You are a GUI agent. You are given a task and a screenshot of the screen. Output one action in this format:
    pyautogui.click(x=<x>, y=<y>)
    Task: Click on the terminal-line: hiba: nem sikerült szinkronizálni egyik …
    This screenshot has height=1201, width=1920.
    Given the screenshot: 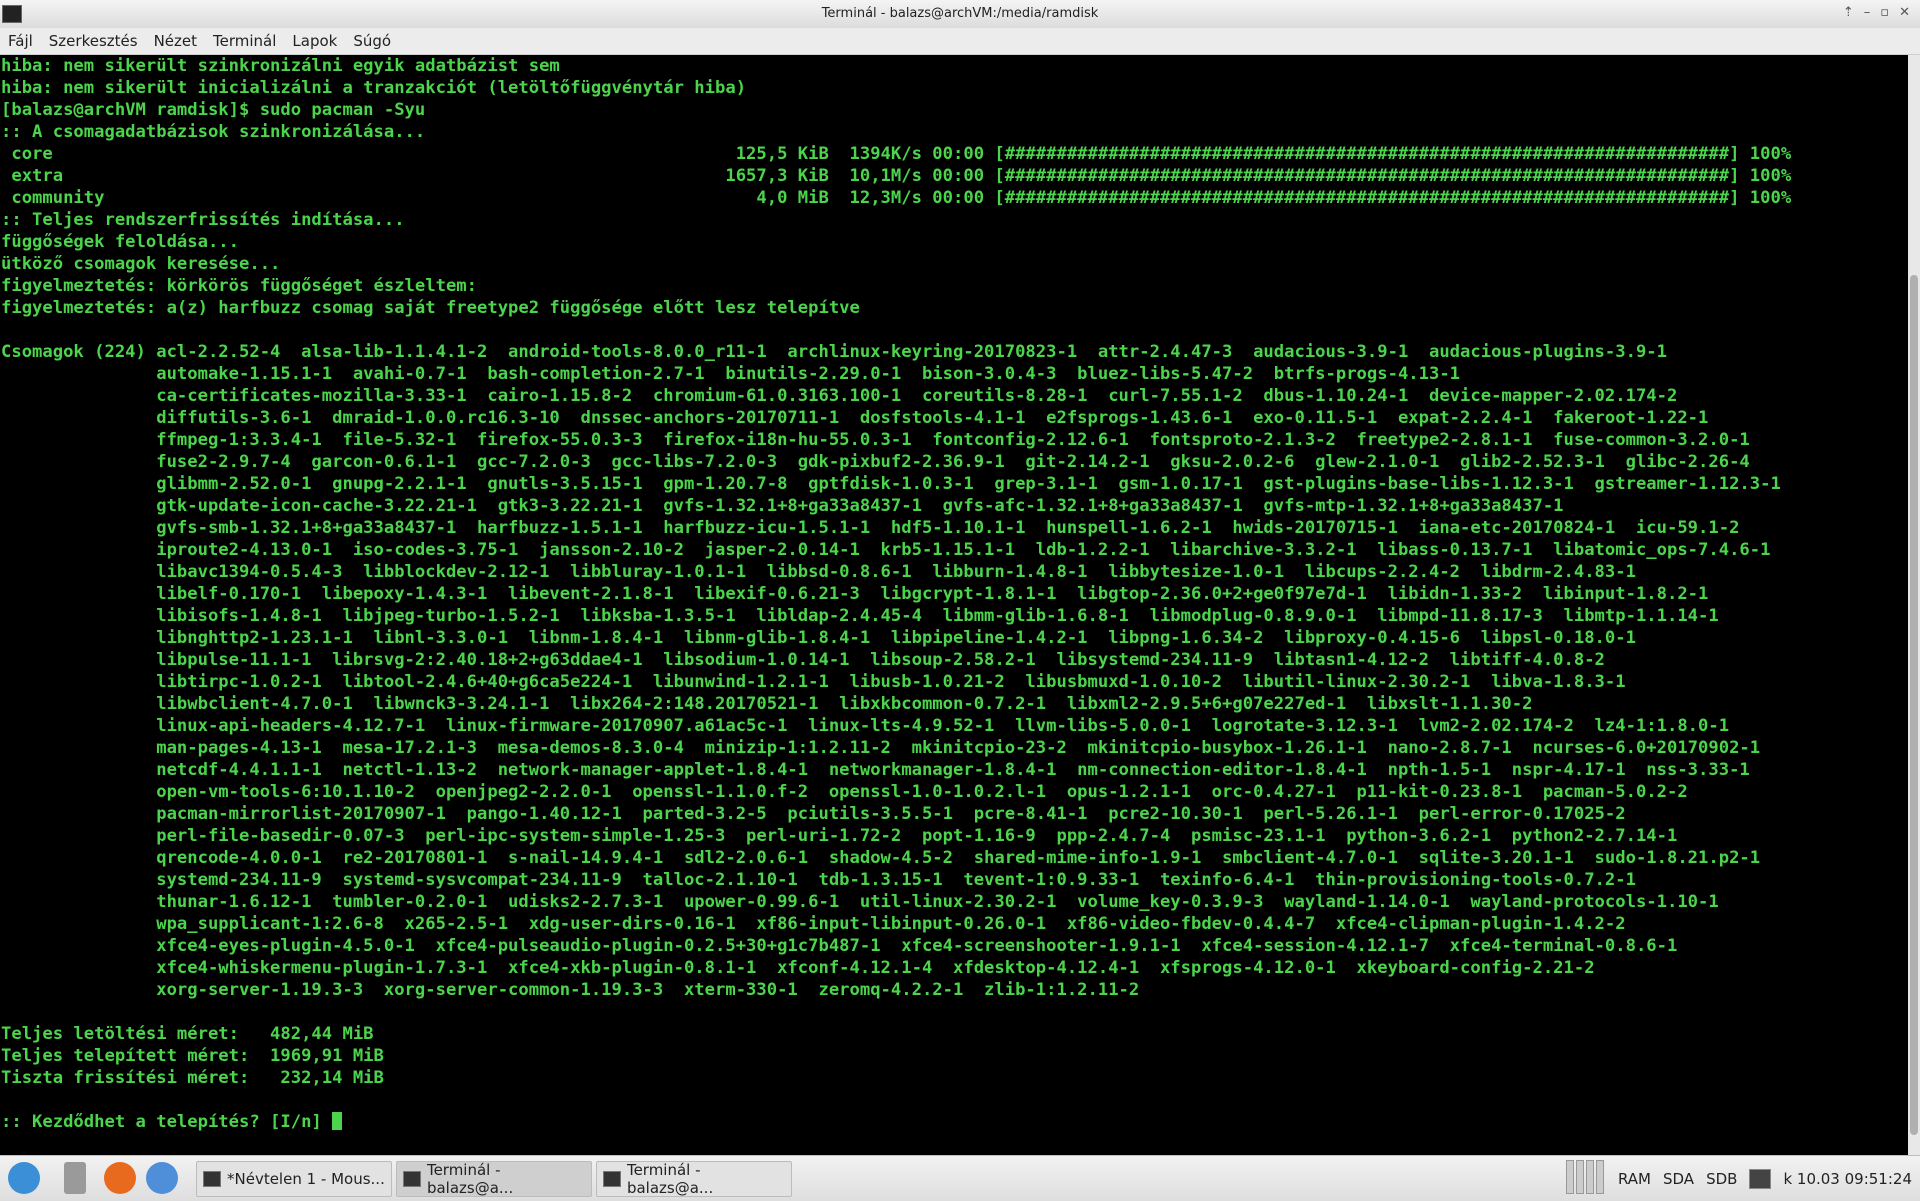 What is the action you would take?
    pyautogui.click(x=280, y=66)
    